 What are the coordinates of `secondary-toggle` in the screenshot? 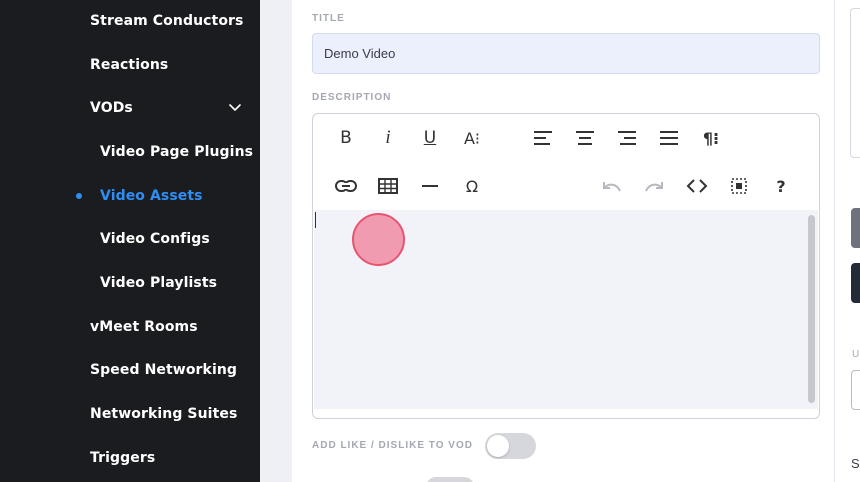 It's located at (450, 479).